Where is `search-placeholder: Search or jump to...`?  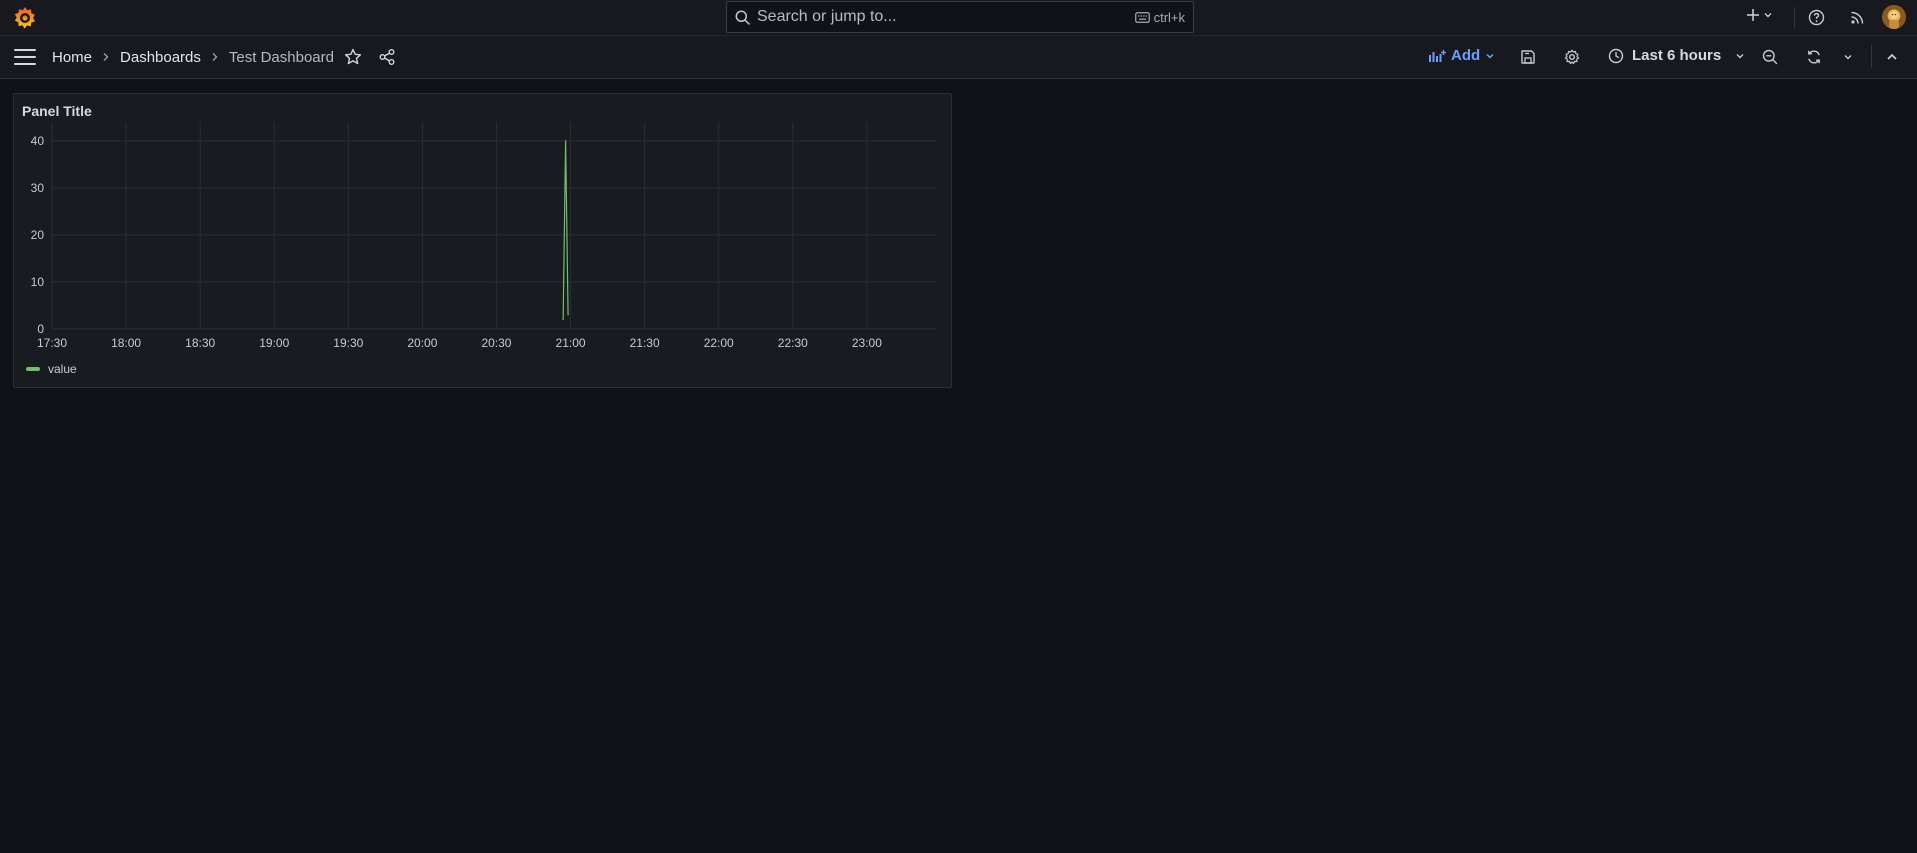
search-placeholder: Search or jump to... is located at coordinates (827, 16).